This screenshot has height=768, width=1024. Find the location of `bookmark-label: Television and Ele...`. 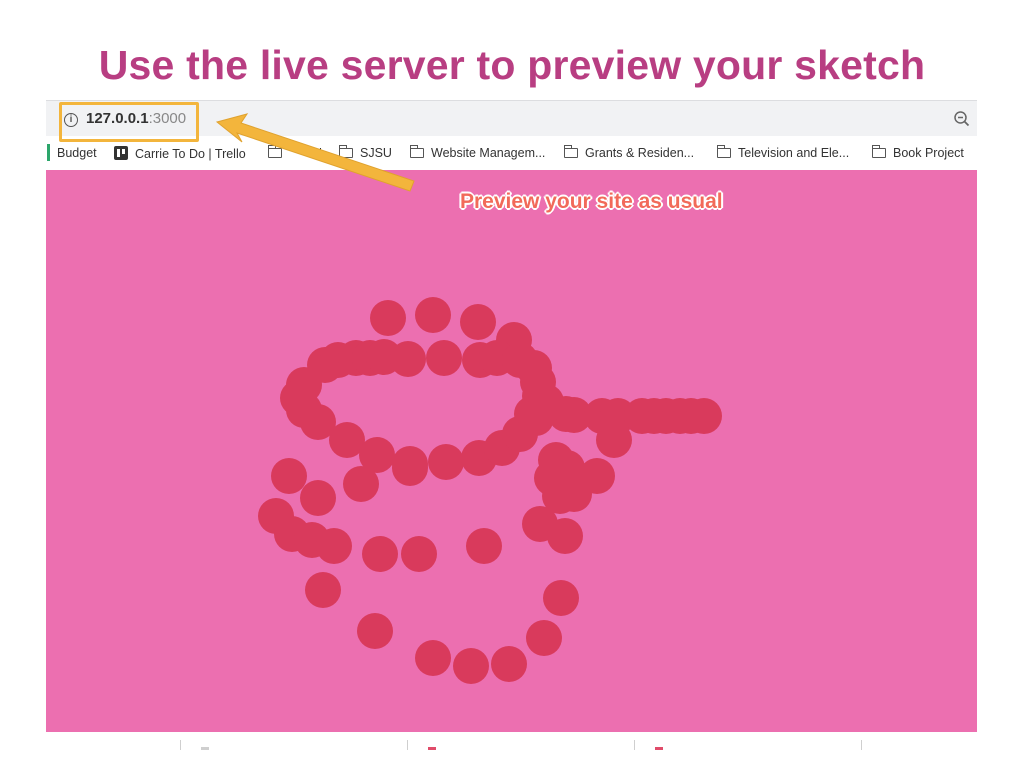

bookmark-label: Television and Ele... is located at coordinates (794, 153).